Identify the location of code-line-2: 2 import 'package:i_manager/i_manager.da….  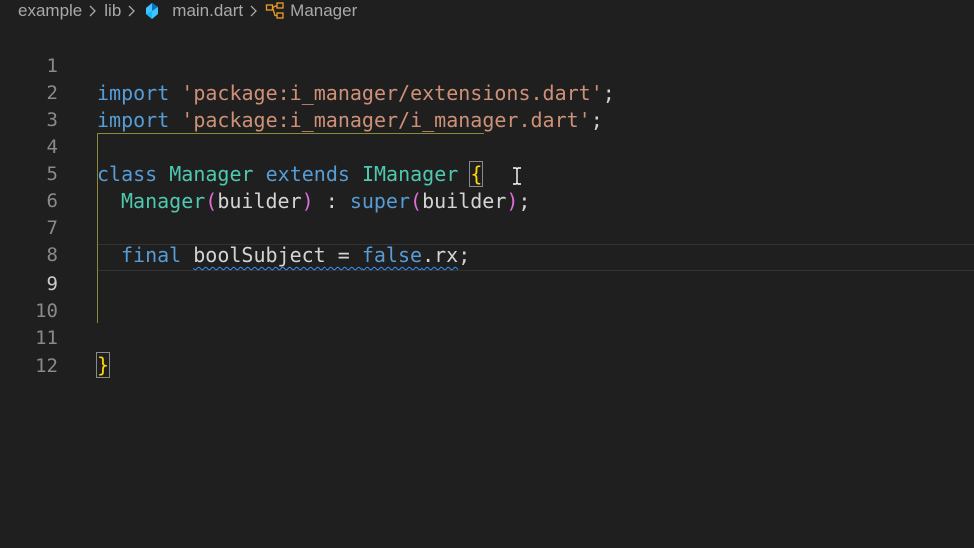
(487, 92).